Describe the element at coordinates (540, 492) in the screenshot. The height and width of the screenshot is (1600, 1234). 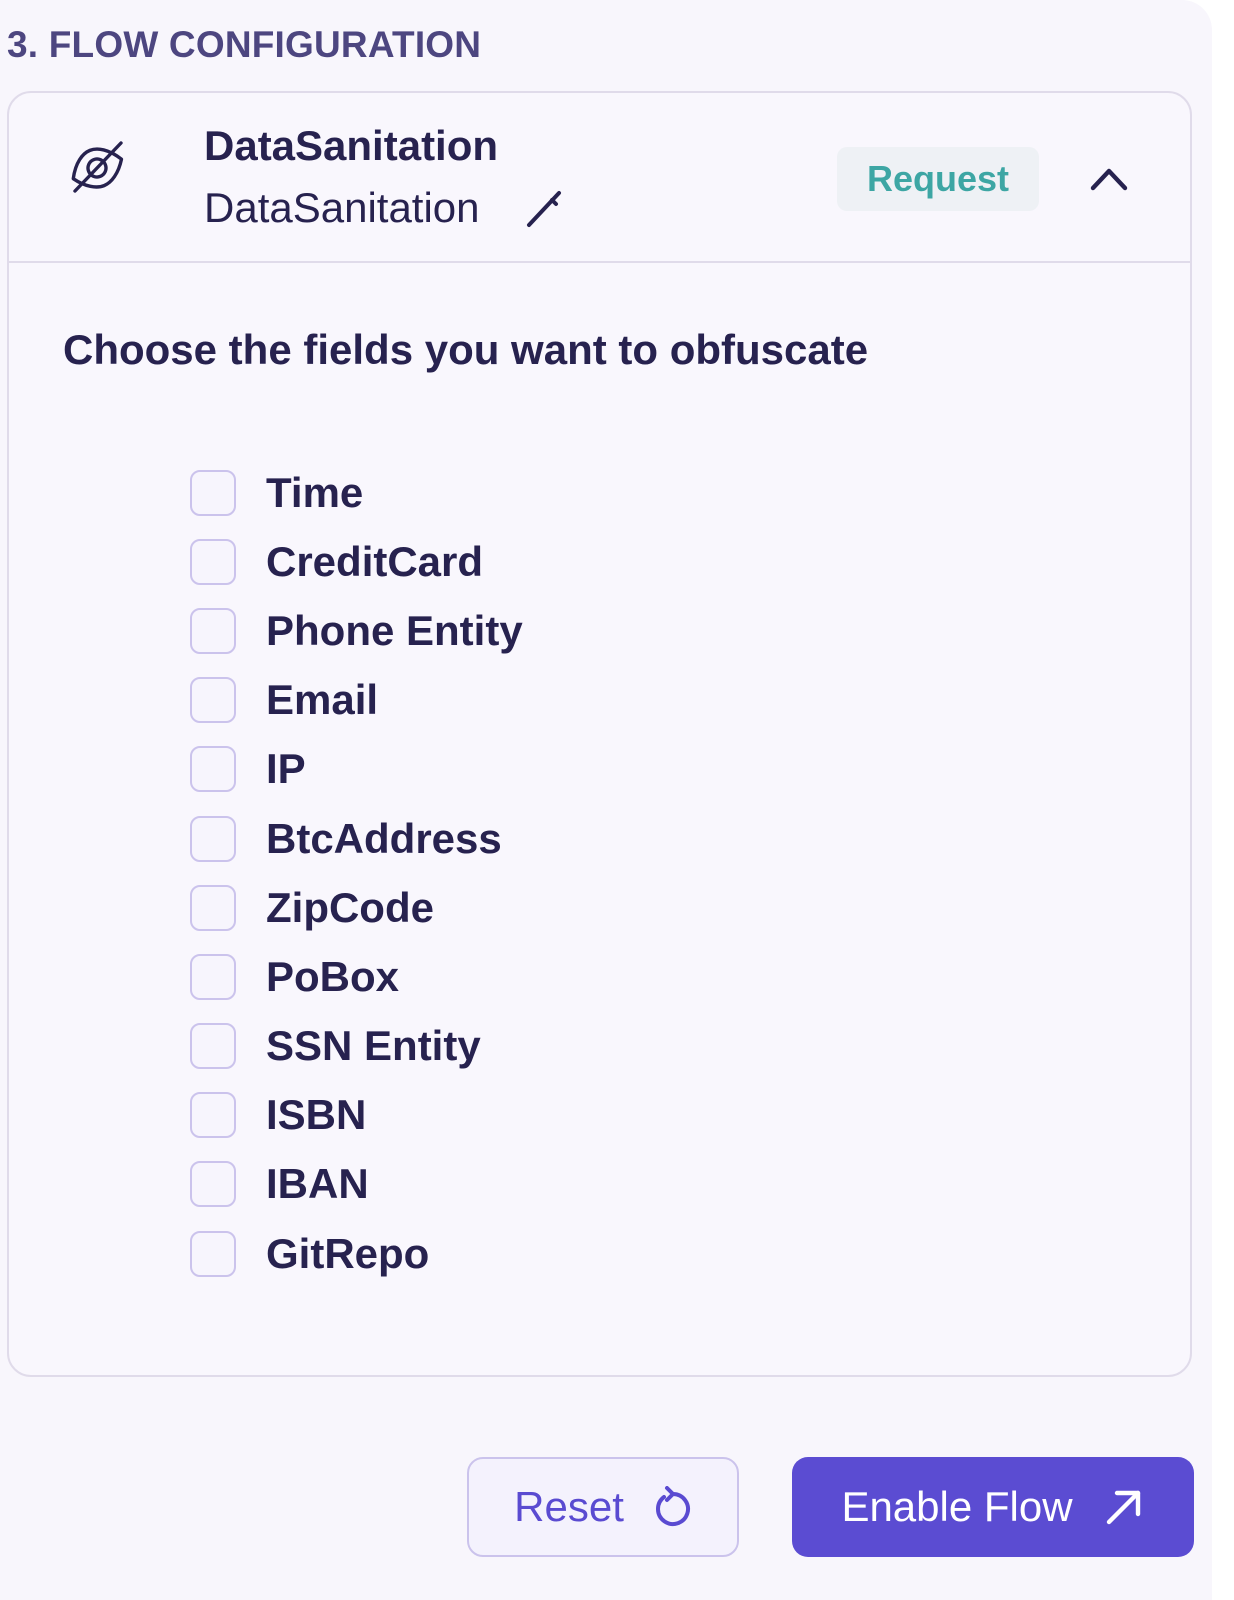
I see `field-option-time: Time` at that location.